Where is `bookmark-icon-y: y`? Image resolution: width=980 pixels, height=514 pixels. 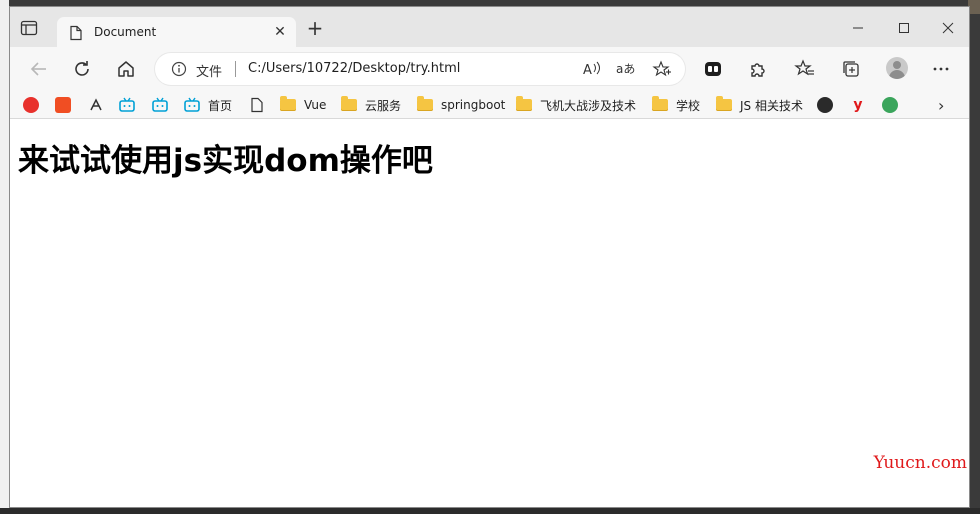
bookmark-icon-y: y is located at coordinates (858, 105).